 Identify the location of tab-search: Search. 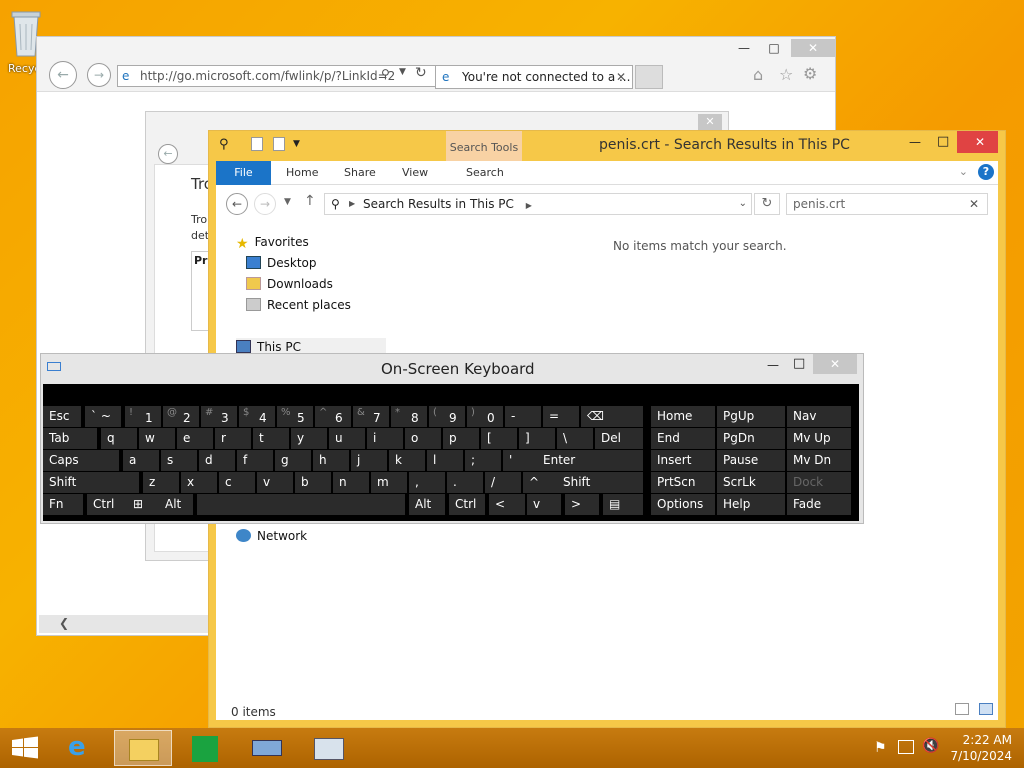
(485, 173).